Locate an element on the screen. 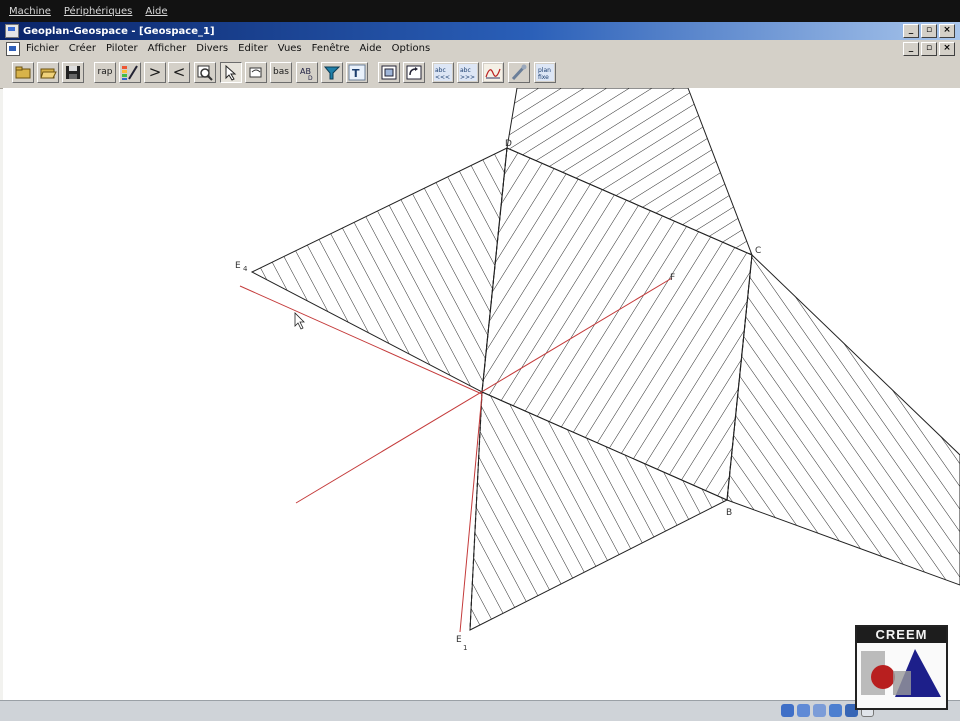 The height and width of the screenshot is (721, 960). refresh-icon is located at coordinates (414, 72).